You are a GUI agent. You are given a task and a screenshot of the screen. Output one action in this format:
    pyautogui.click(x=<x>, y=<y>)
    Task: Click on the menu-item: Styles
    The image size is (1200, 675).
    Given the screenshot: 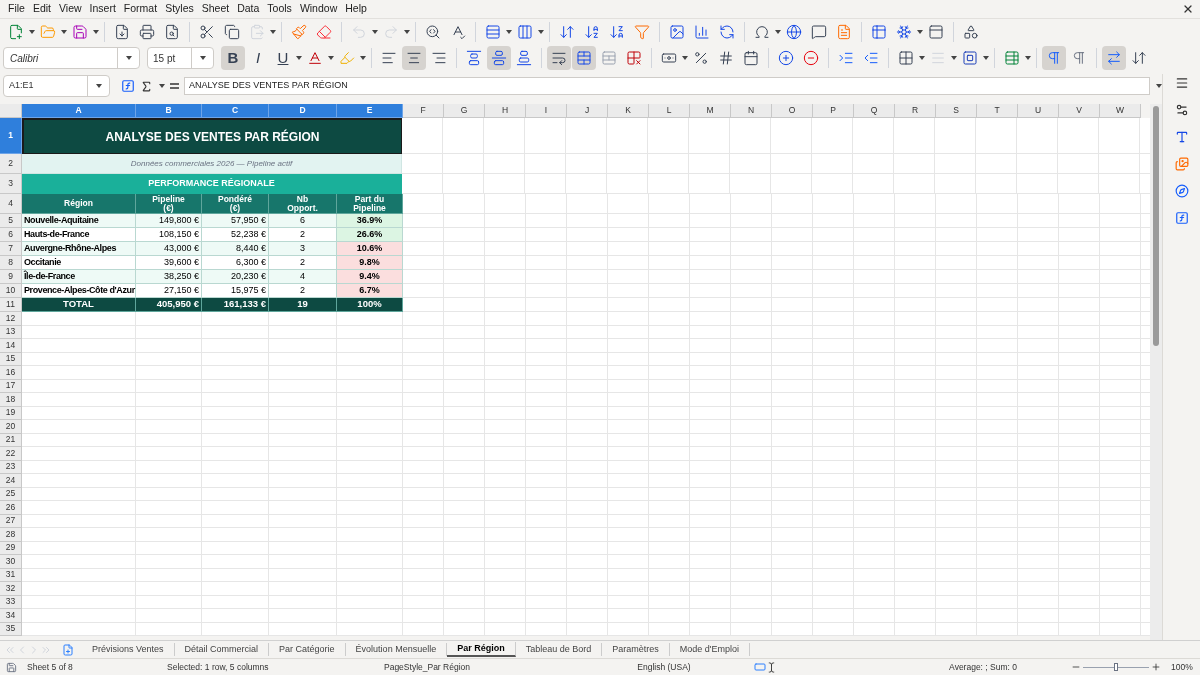 What is the action you would take?
    pyautogui.click(x=179, y=9)
    